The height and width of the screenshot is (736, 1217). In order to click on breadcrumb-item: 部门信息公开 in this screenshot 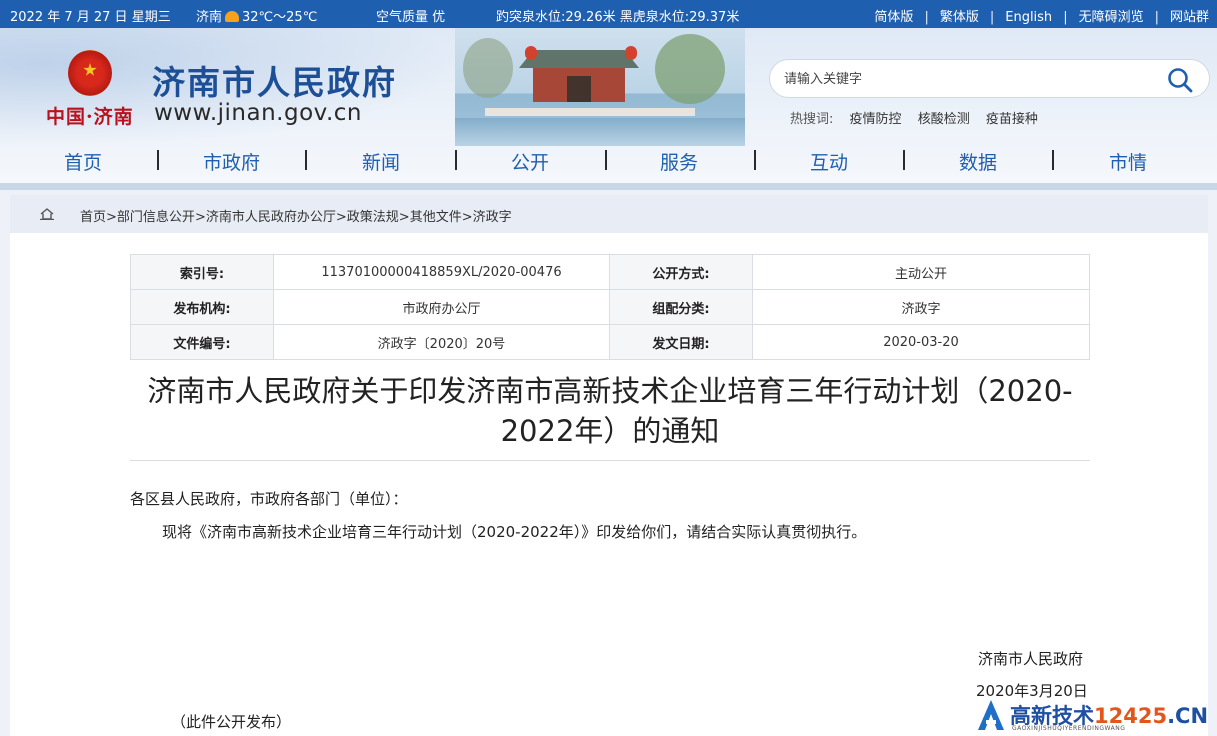, I will do `click(156, 215)`.